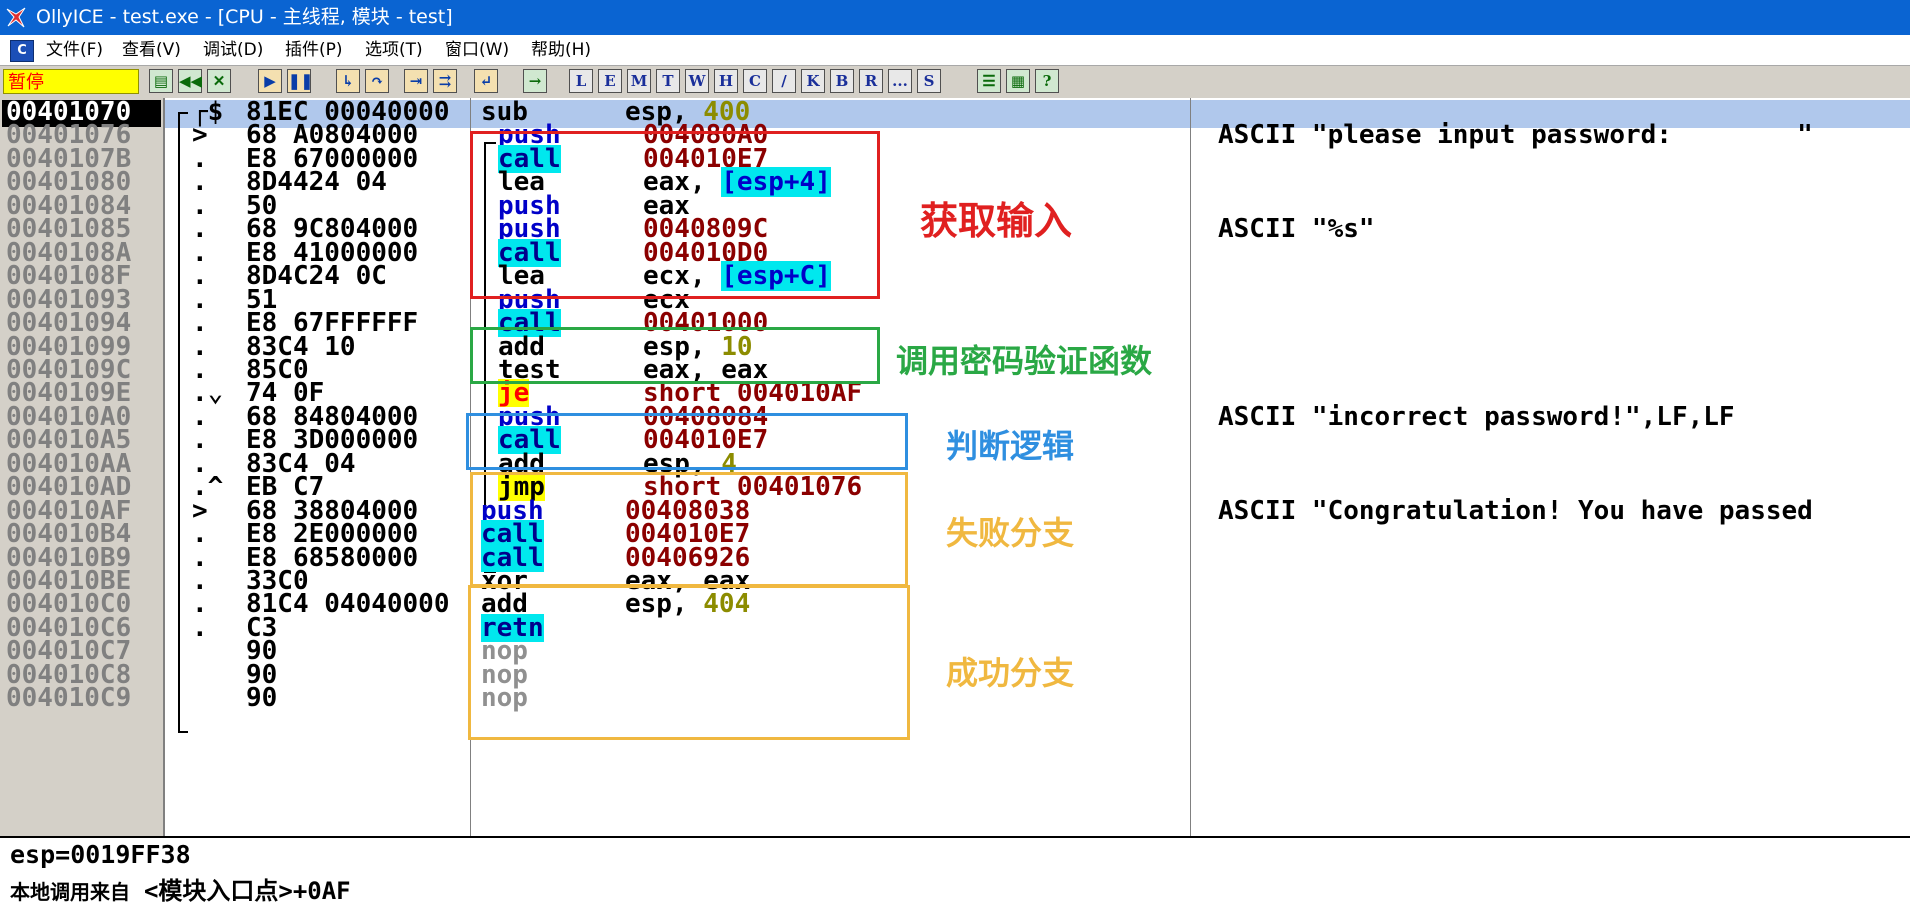  I want to click on row-address: 004010C9, so click(68, 698).